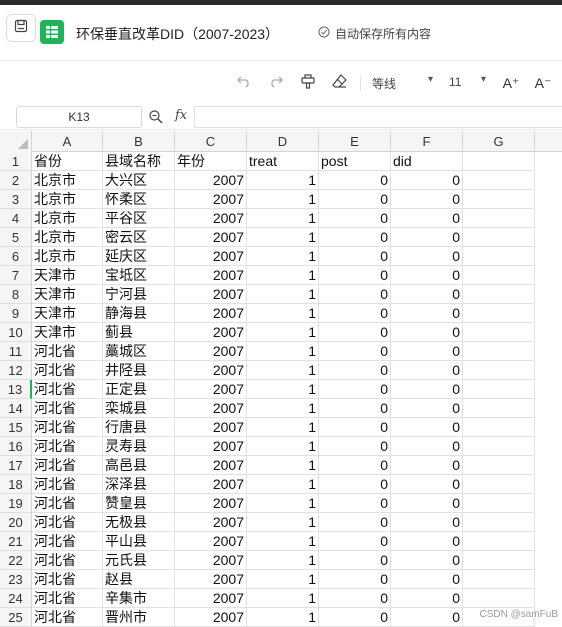 The image size is (562, 627). What do you see at coordinates (427, 161) in the screenshot?
I see `table-cell: did` at bounding box center [427, 161].